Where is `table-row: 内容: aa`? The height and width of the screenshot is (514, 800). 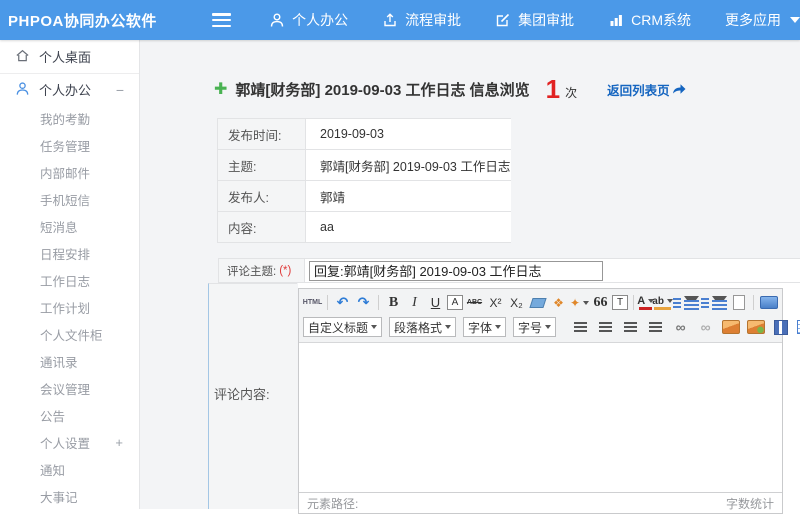
table-row: 内容: aa is located at coordinates (364, 227).